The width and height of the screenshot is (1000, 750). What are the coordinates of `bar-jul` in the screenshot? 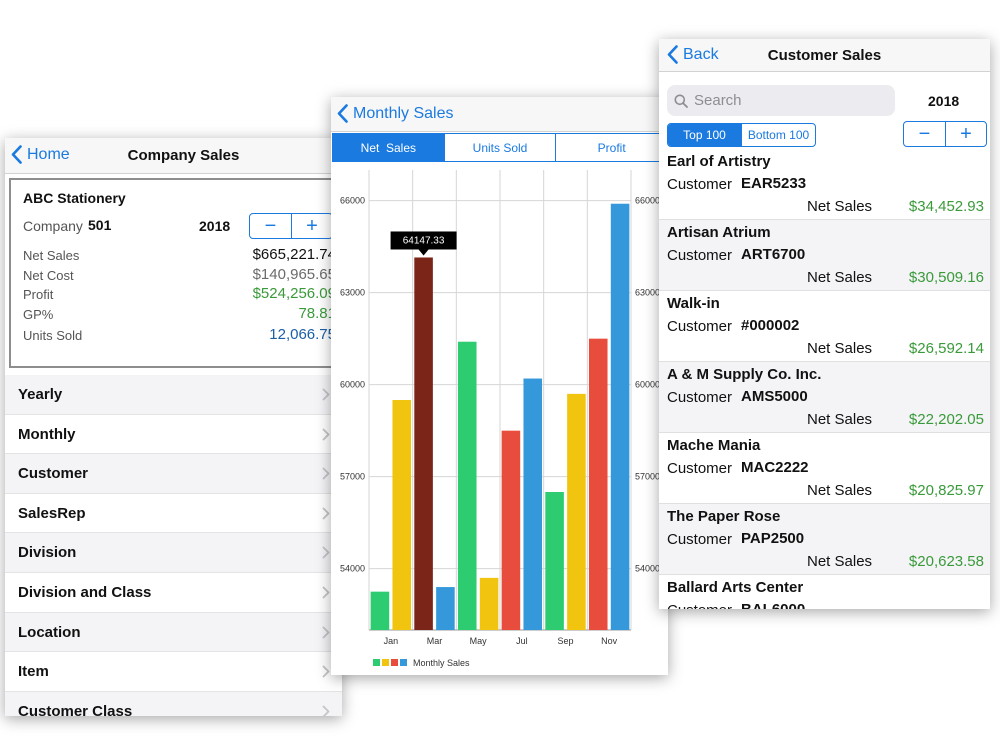 It's located at (511, 530).